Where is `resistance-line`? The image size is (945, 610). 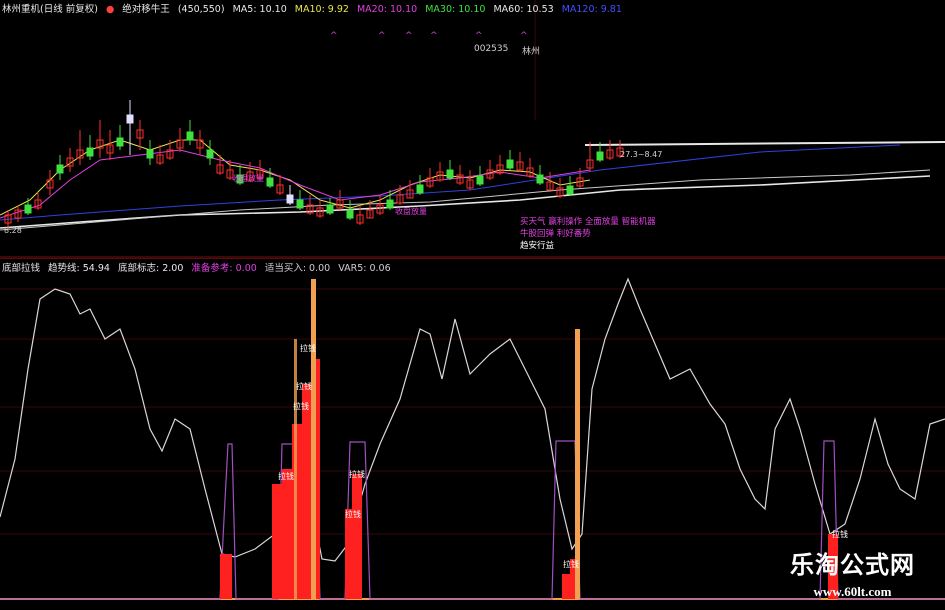
resistance-line is located at coordinates (764, 143).